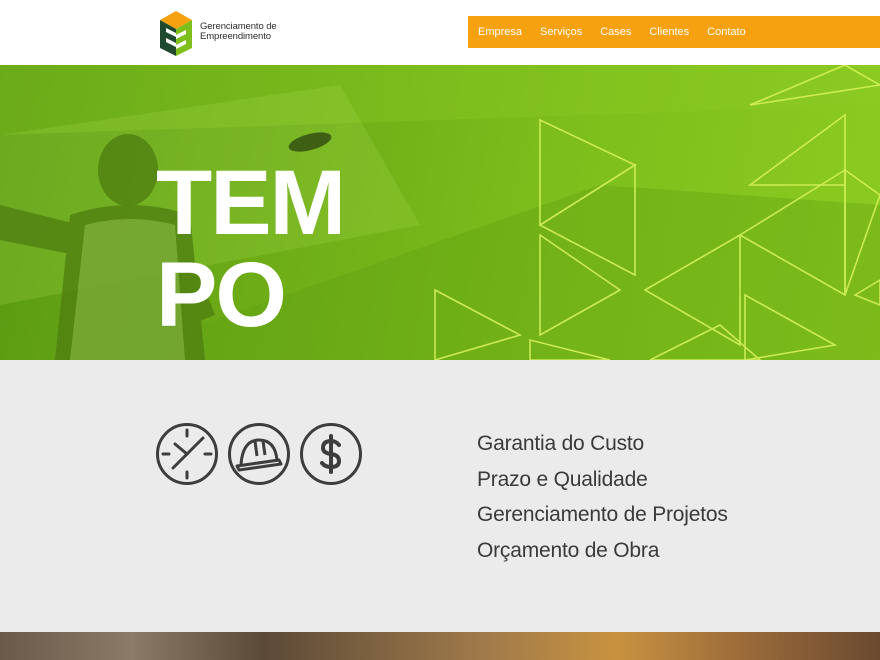 This screenshot has width=880, height=660. What do you see at coordinates (176, 32) in the screenshot?
I see `logo-mark-icon` at bounding box center [176, 32].